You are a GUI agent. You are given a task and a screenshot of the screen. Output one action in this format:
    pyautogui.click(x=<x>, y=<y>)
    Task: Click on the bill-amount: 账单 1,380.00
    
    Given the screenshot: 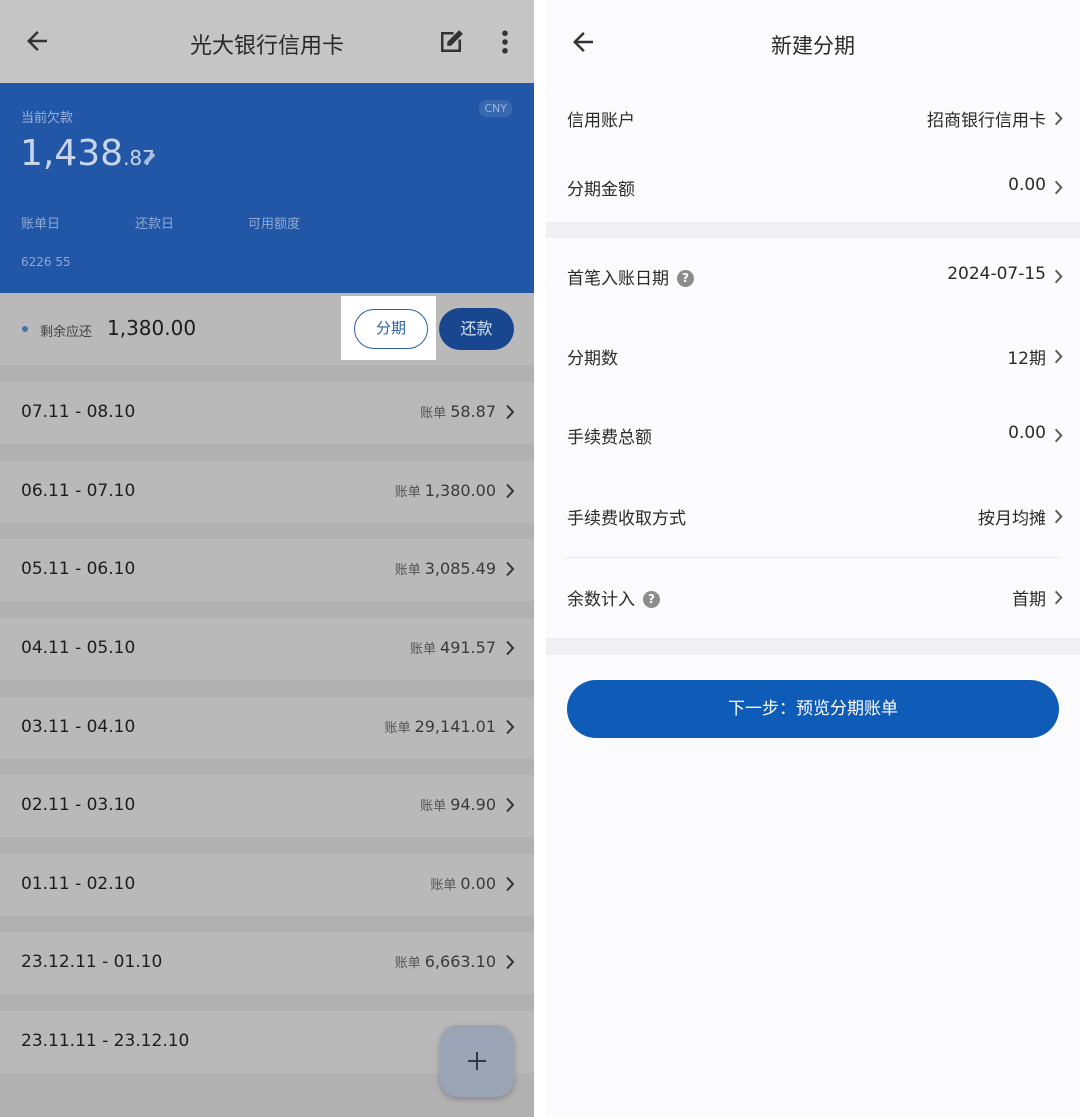 What is the action you would take?
    pyautogui.click(x=445, y=490)
    